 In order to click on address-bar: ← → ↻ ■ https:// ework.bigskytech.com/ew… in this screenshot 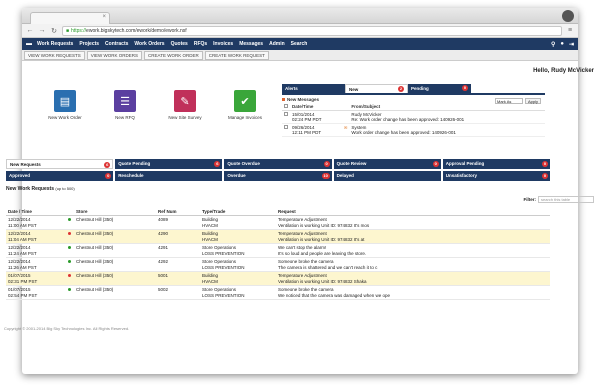, I will do `click(300, 31)`.